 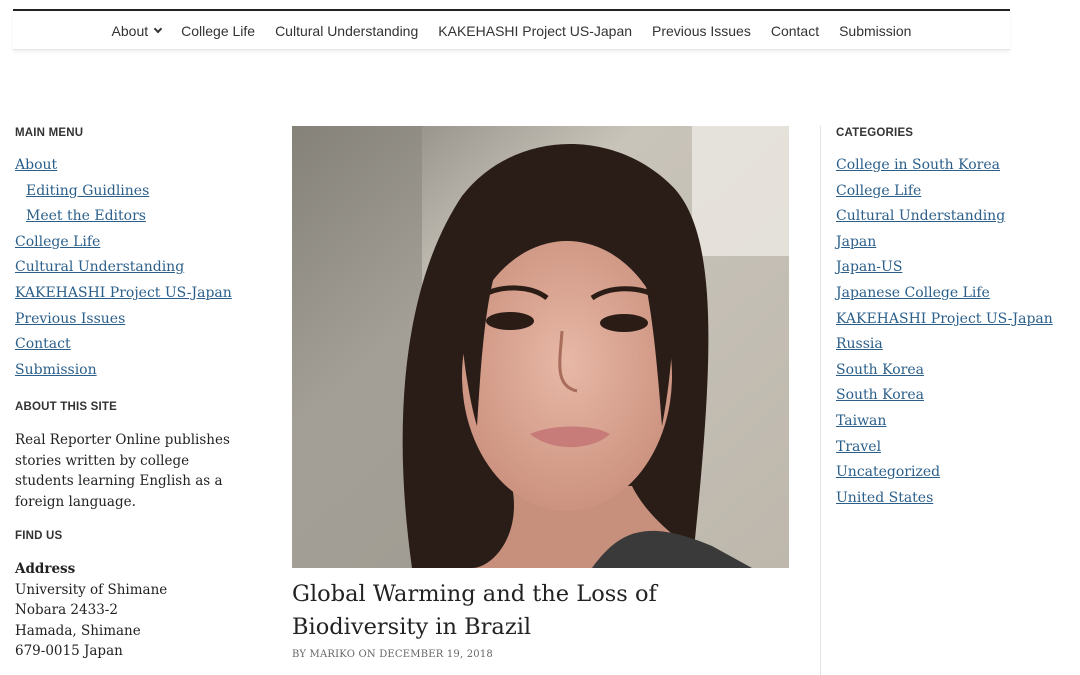 What do you see at coordinates (49, 133) in the screenshot?
I see `main-menu-title: MAIN MENU` at bounding box center [49, 133].